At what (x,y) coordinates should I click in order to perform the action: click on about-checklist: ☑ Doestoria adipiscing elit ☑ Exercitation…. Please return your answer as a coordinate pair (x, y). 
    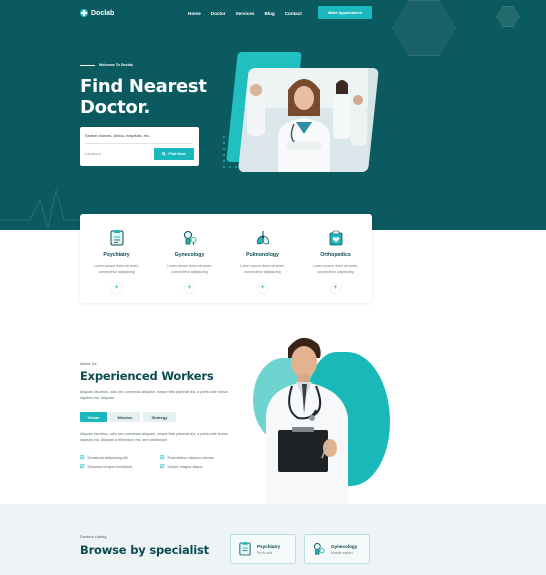
    Looking at the image, I should click on (160, 462).